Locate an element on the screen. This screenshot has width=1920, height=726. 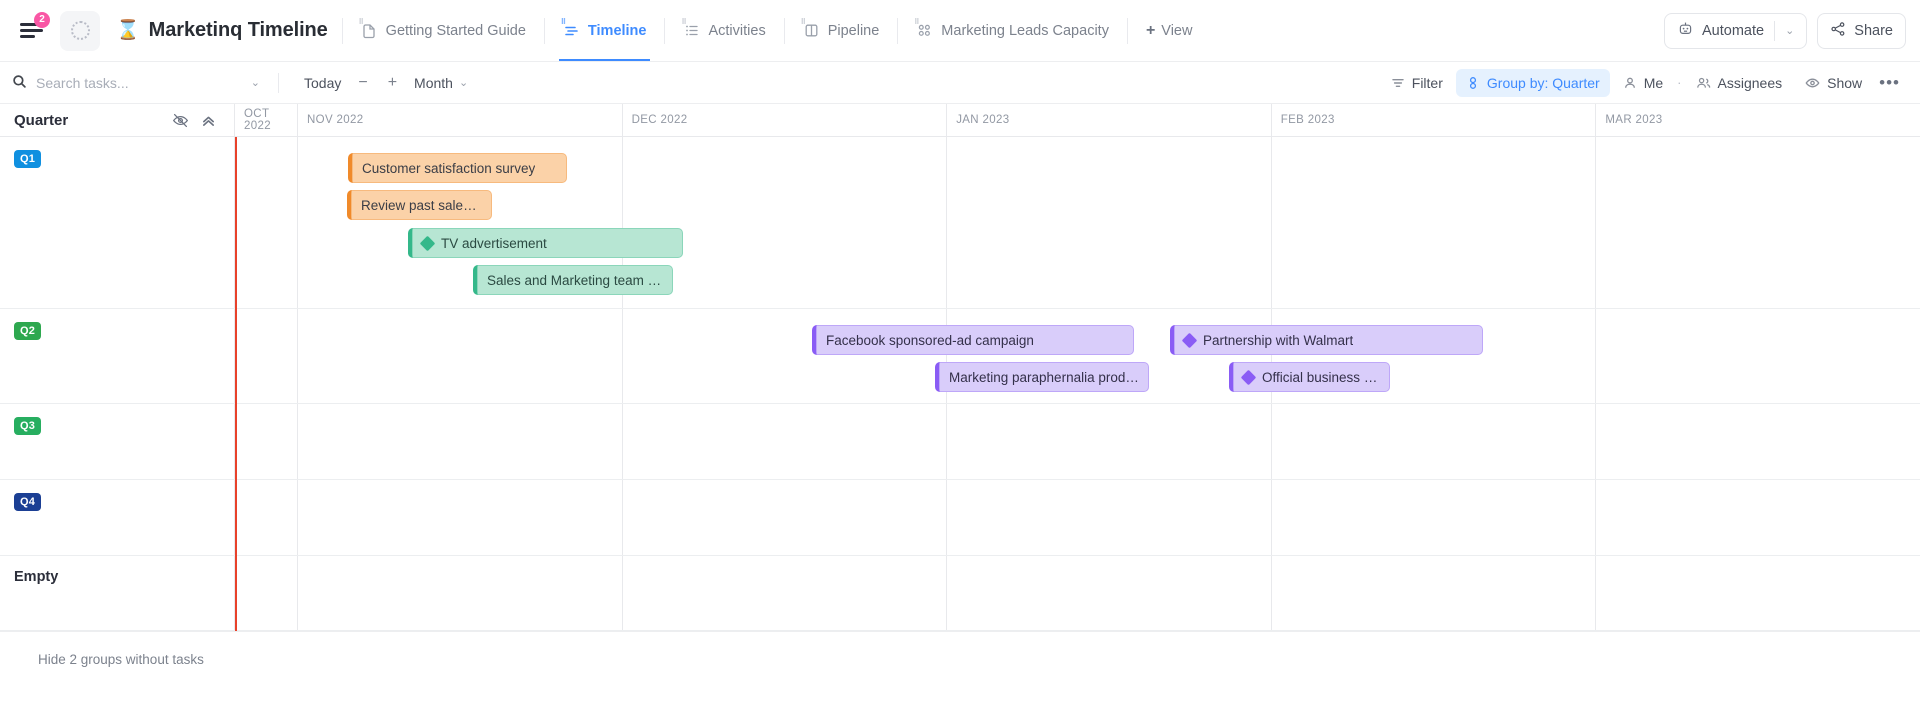
loading-button is located at coordinates (80, 30).